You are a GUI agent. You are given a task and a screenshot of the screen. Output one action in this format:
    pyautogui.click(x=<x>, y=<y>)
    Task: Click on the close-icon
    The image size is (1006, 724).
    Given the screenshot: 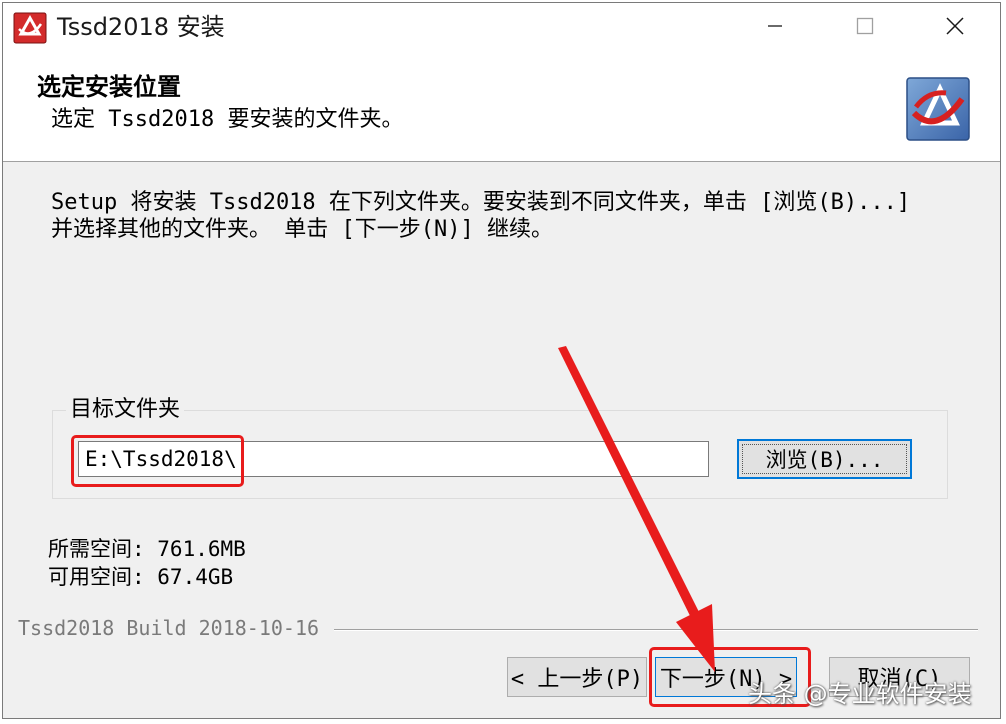 What is the action you would take?
    pyautogui.click(x=955, y=28)
    